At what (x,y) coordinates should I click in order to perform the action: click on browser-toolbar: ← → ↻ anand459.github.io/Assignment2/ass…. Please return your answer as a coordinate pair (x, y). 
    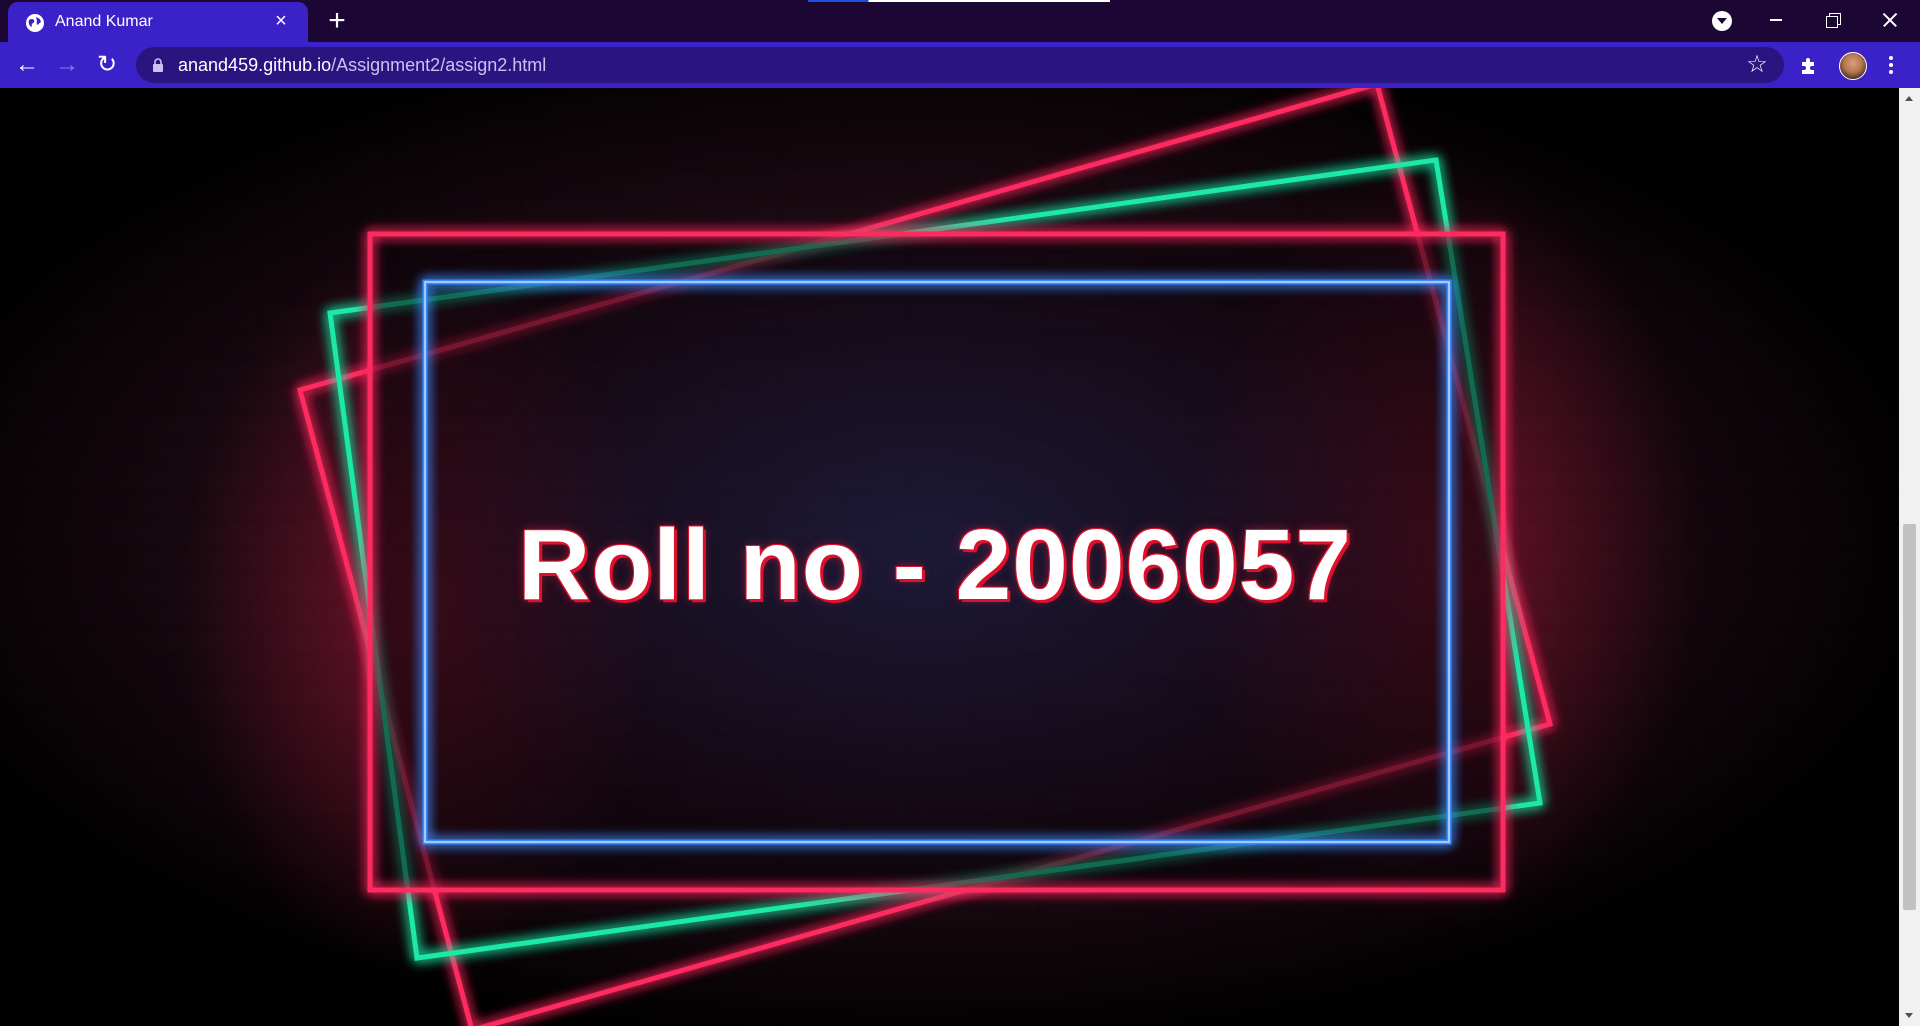
    Looking at the image, I should click on (960, 65).